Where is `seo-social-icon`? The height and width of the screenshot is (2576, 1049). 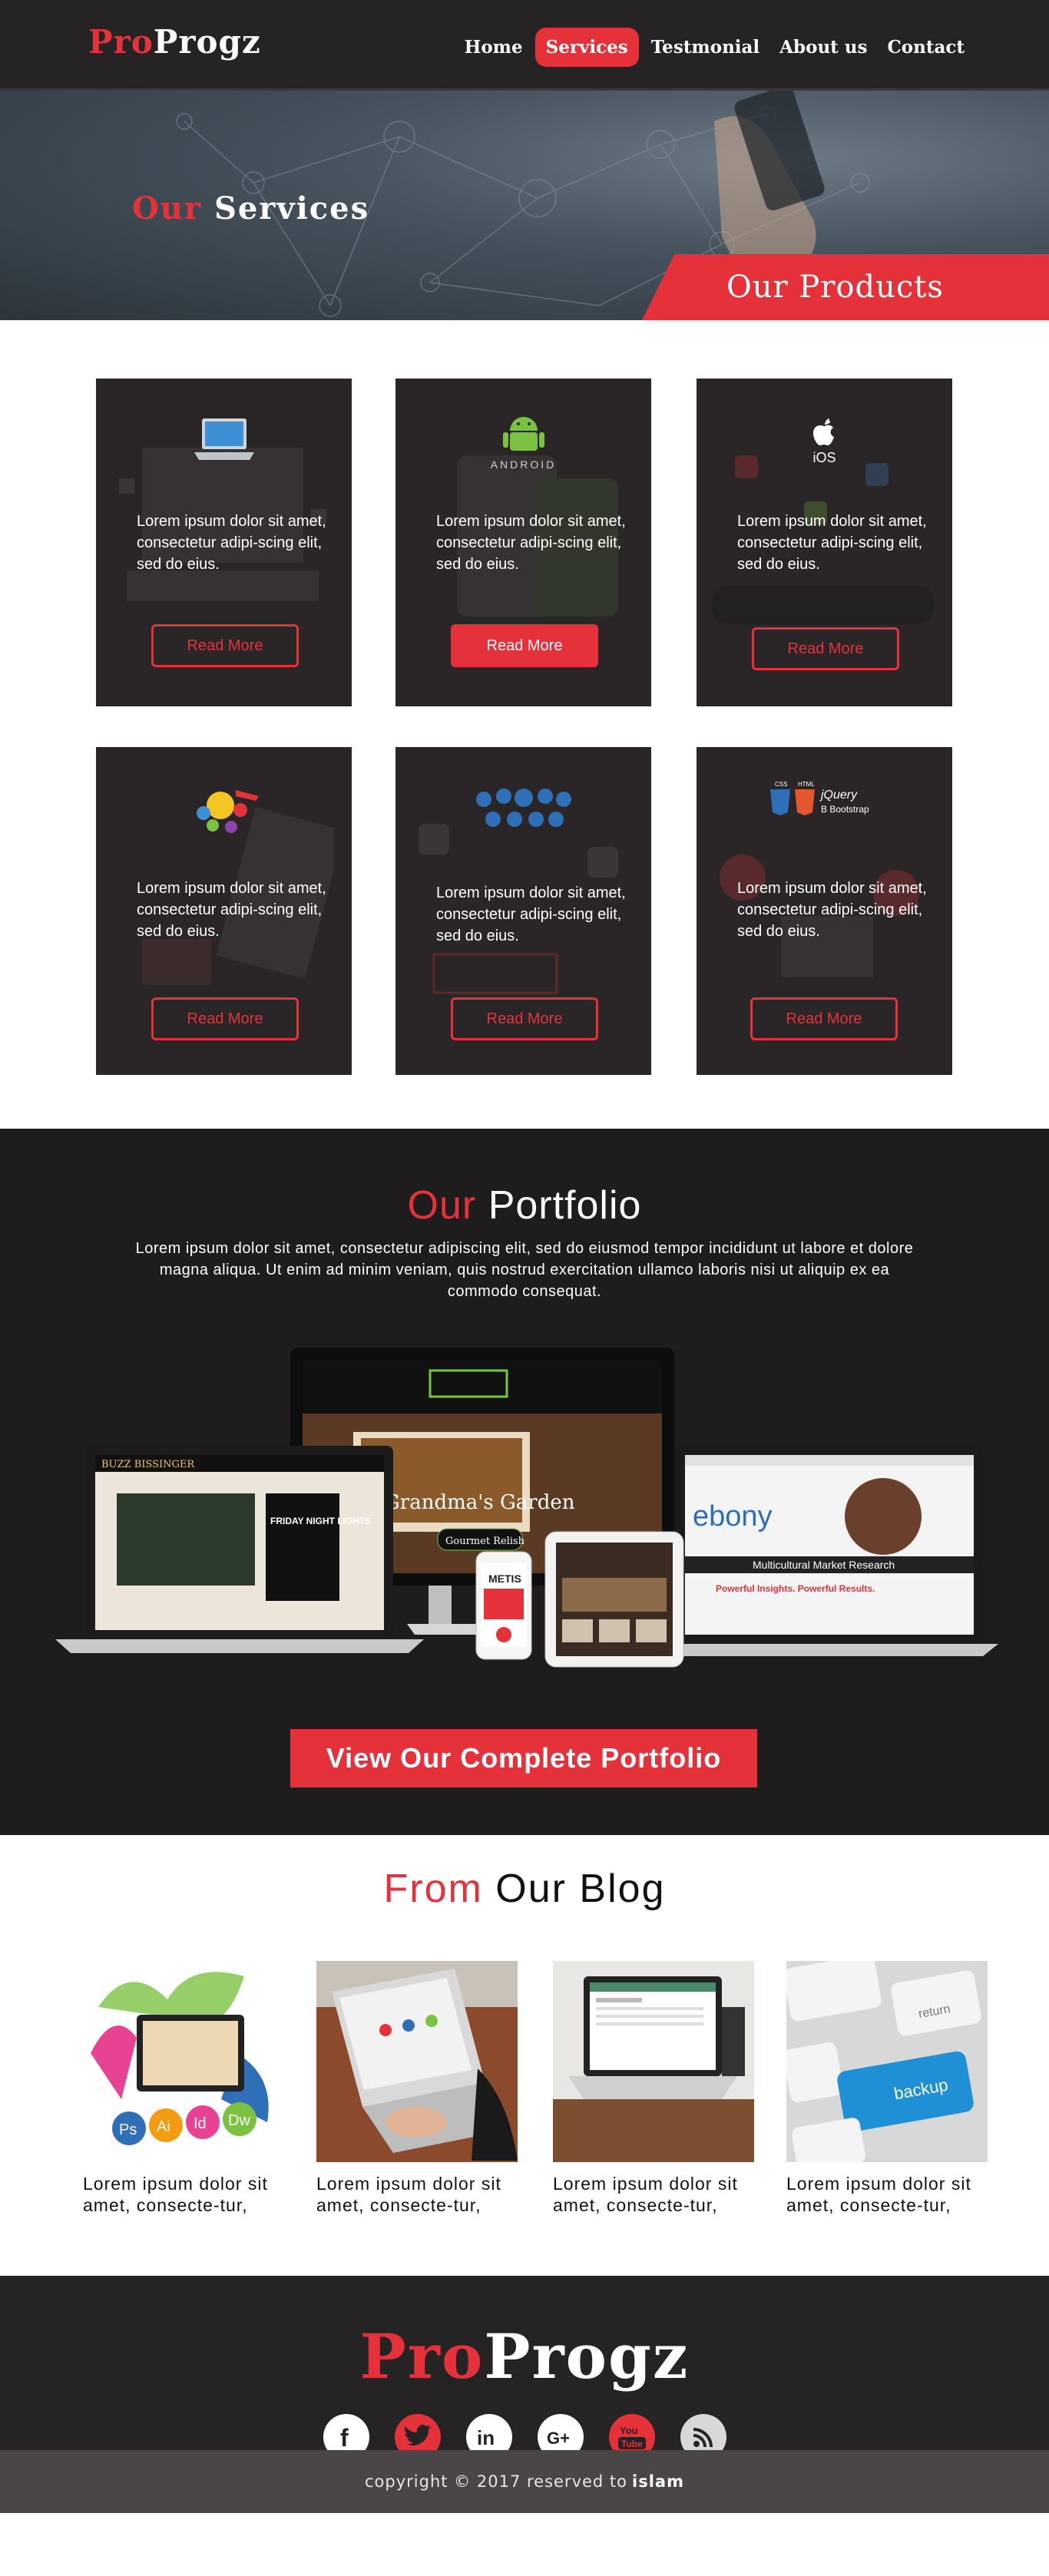
seo-social-icon is located at coordinates (224, 810).